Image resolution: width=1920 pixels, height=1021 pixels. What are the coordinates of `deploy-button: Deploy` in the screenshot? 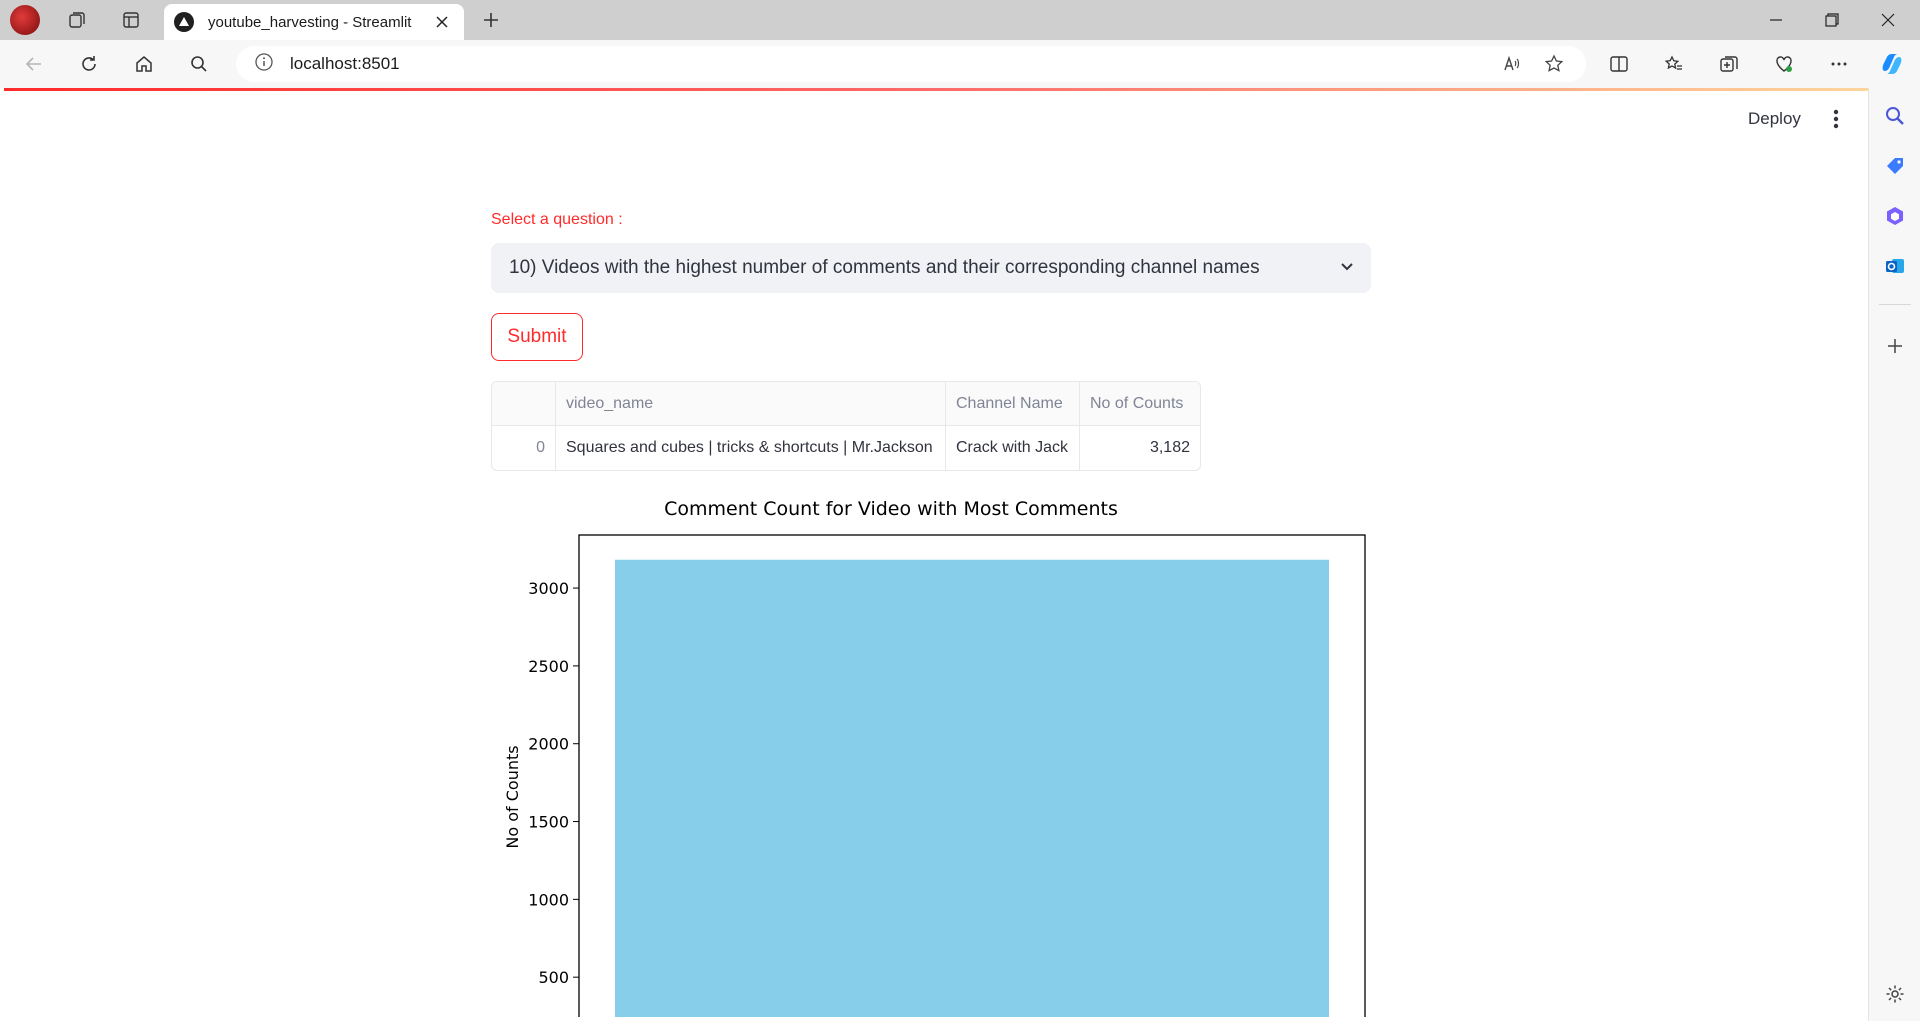 It's located at (1774, 119).